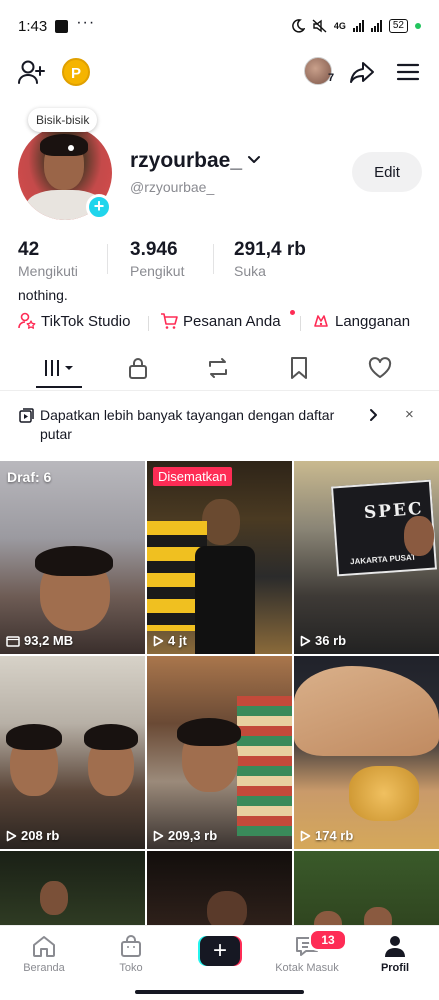 This screenshot has width=439, height=1000. What do you see at coordinates (219, 752) in the screenshot?
I see `video-tile: 209,3 rb` at bounding box center [219, 752].